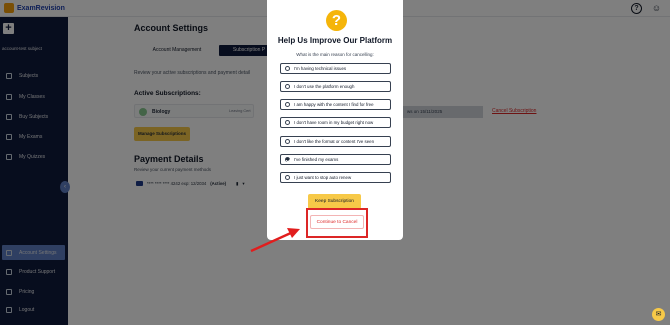 The image size is (670, 325). Describe the element at coordinates (275, 240) in the screenshot. I see `annotation-arrow-icon` at that location.